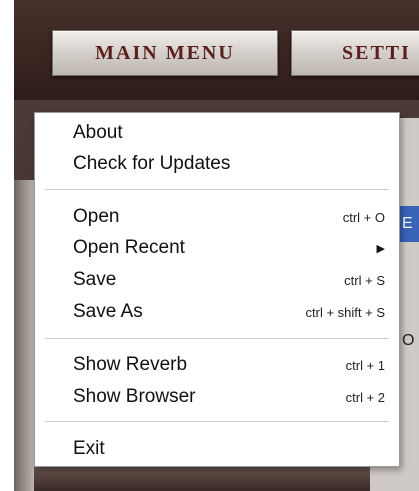 Image resolution: width=419 pixels, height=491 pixels. Describe the element at coordinates (134, 396) in the screenshot. I see `menu-item-label: Show Browser` at that location.